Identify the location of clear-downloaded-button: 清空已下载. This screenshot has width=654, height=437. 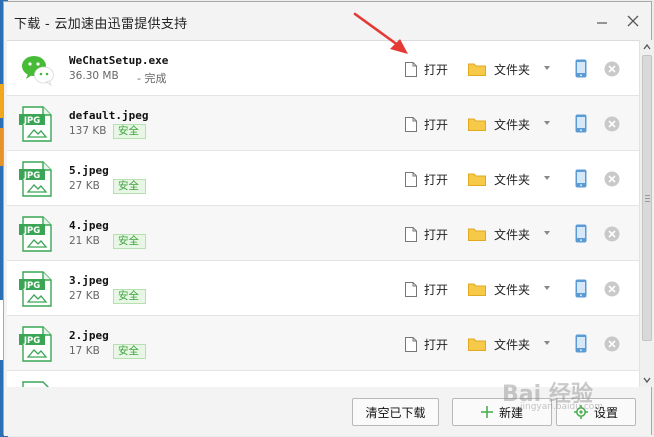
(395, 412).